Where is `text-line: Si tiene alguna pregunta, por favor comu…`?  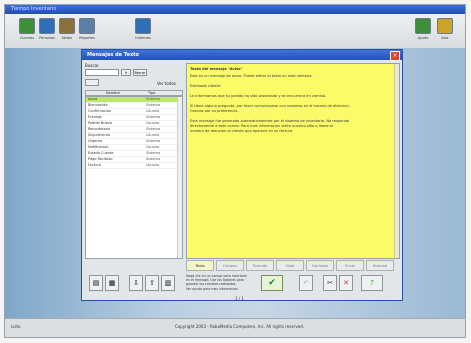 text-line: Si tiene alguna pregunta, por favor comu… is located at coordinates (270, 106).